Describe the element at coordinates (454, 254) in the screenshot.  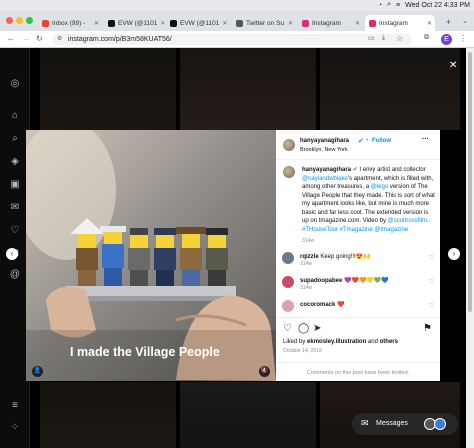
I see `next-post-arrow: ›` at that location.